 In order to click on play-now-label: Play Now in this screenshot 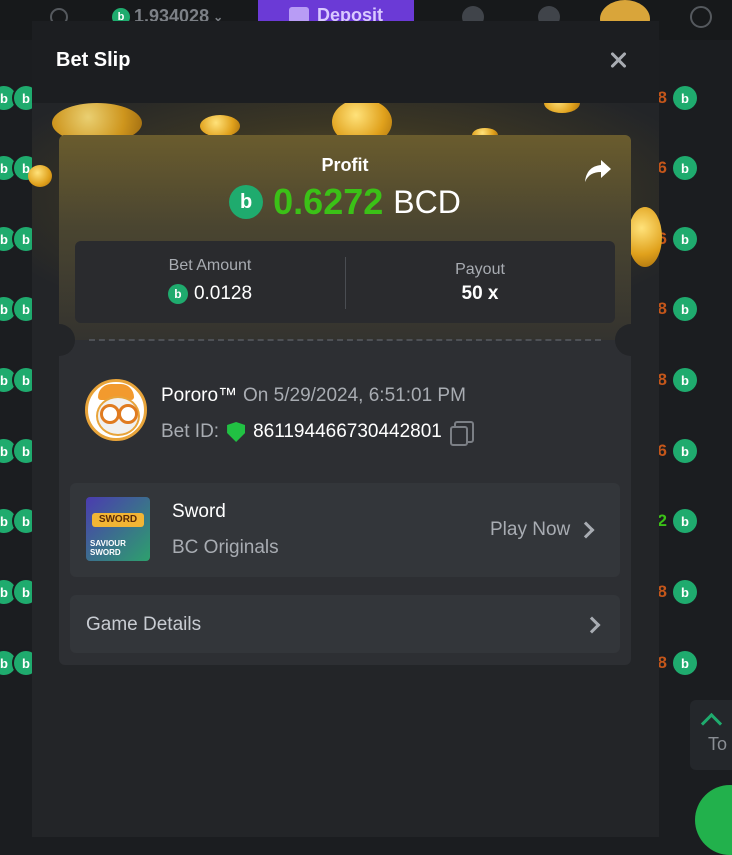, I will do `click(530, 529)`.